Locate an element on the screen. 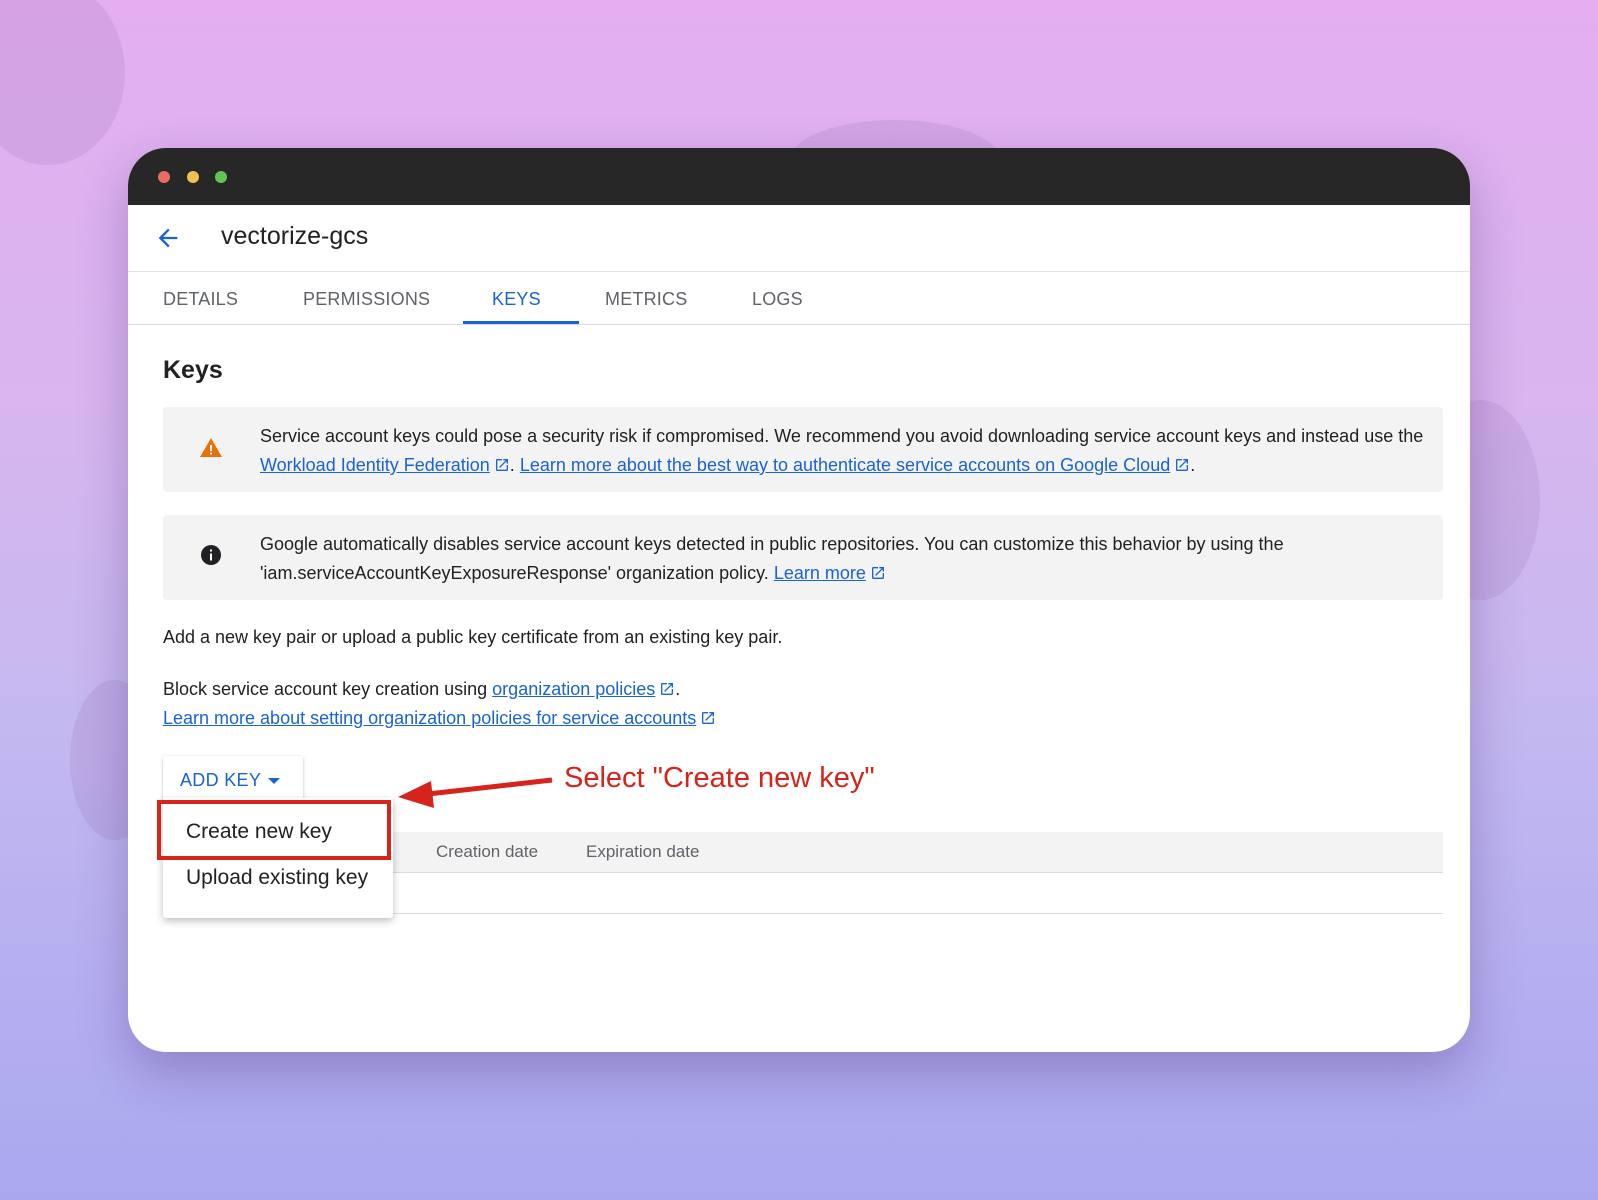 Image resolution: width=1598 pixels, height=1200 pixels. menu-item-upload-existing-key: Upload existing key is located at coordinates (277, 878).